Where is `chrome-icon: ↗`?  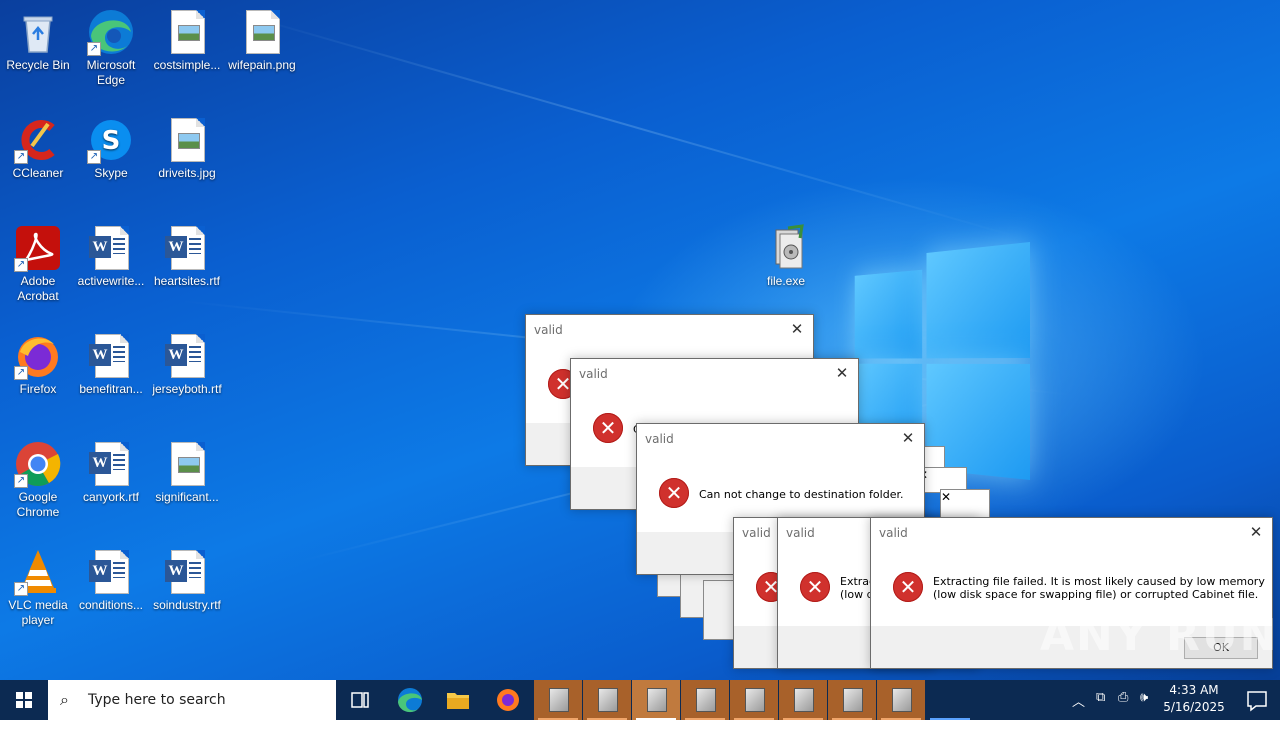
chrome-icon: ↗ is located at coordinates (38, 464).